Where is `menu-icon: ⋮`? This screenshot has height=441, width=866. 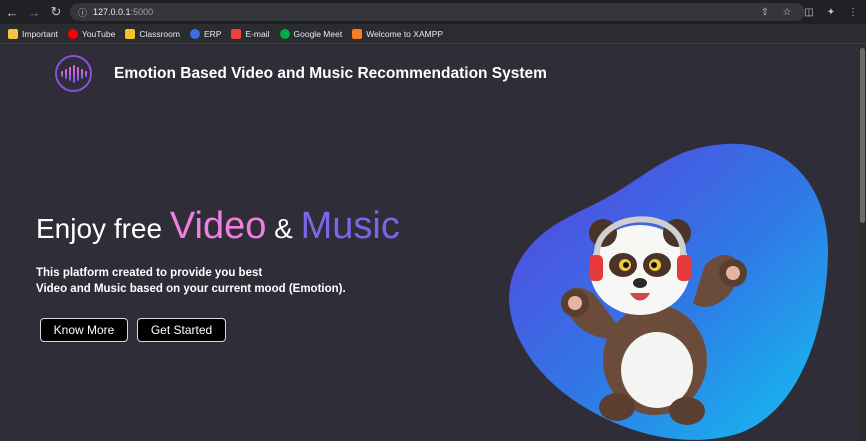
menu-icon: ⋮ is located at coordinates (853, 12).